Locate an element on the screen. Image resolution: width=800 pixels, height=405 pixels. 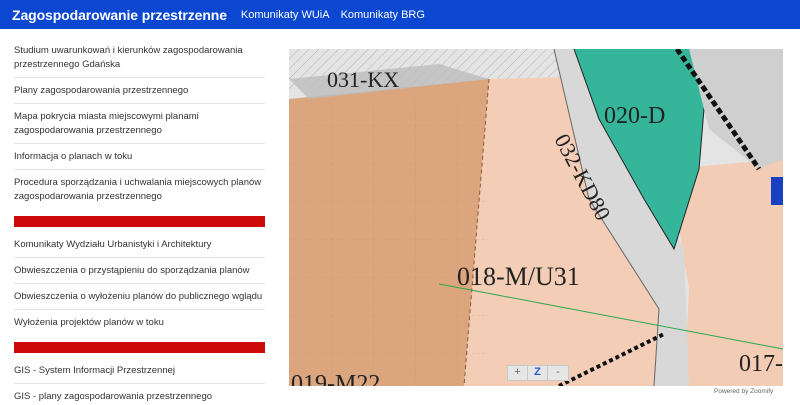
label-018: 018-M/U31 is located at coordinates (518, 276).